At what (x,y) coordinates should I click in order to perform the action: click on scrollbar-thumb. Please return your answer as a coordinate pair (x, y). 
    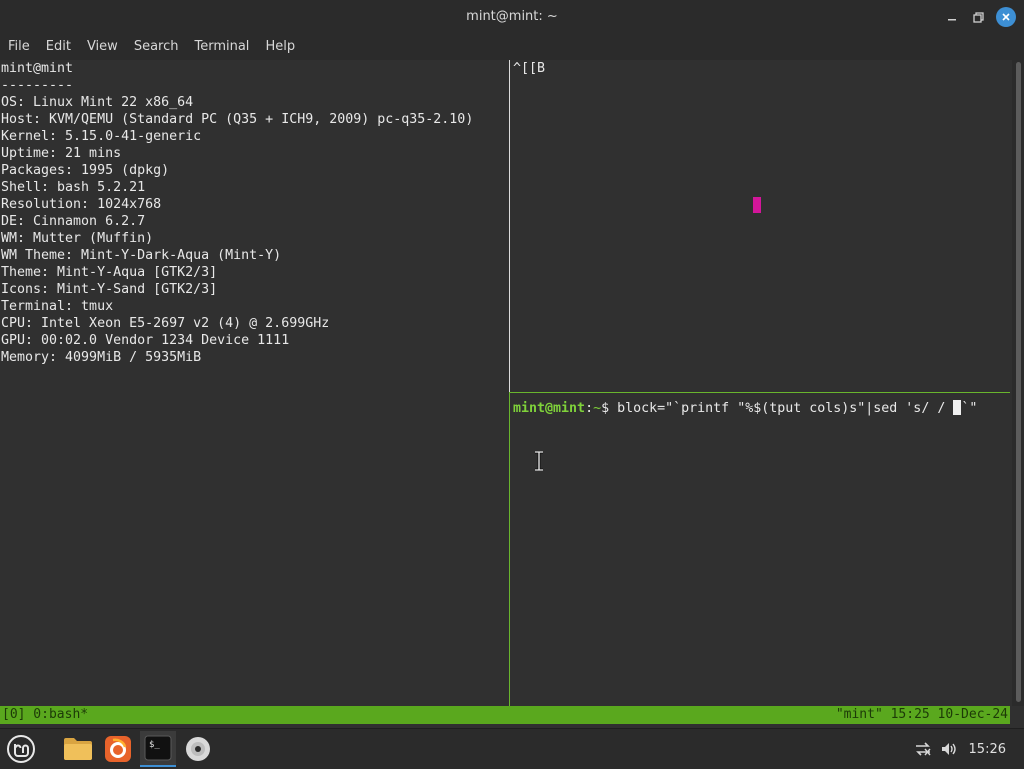
    Looking at the image, I should click on (1018, 382).